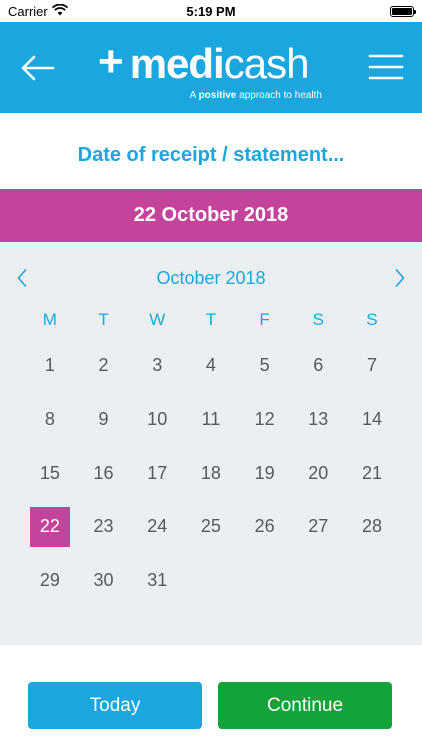 The image size is (422, 750). I want to click on calendar-day: 30, so click(104, 581).